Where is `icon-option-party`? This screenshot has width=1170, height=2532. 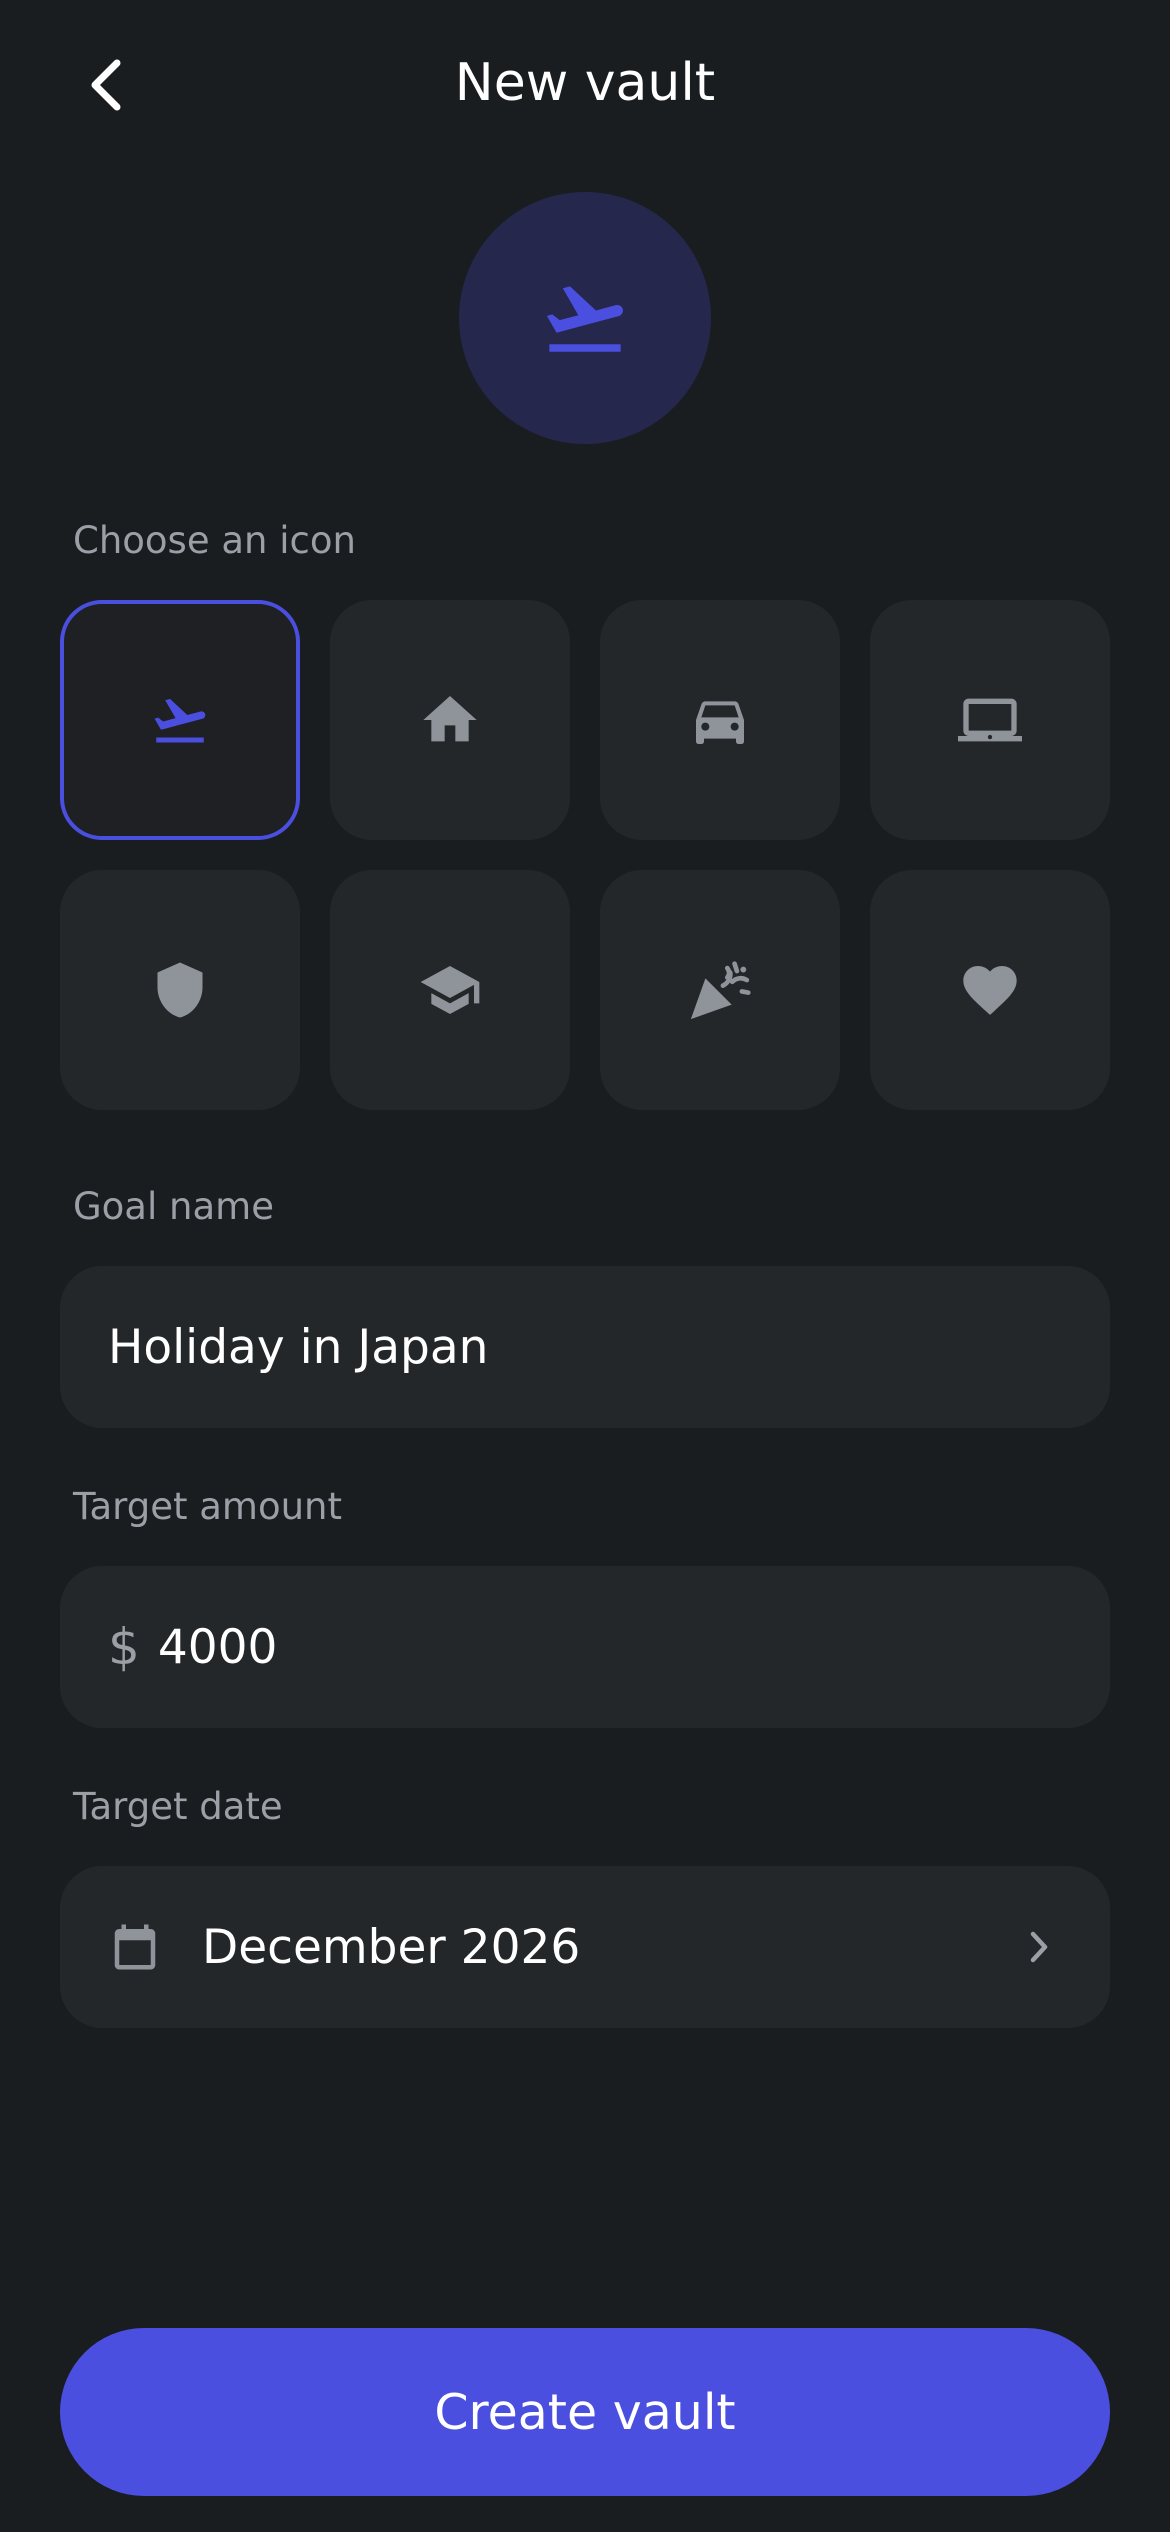
icon-option-party is located at coordinates (720, 990).